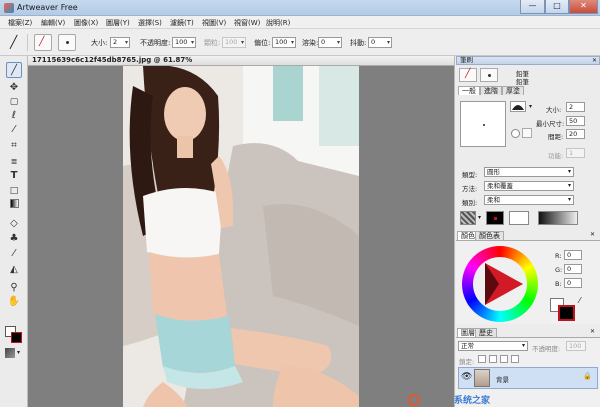 The image size is (600, 407). What do you see at coordinates (155, 43) in the screenshot?
I see `opacity-label: 不透明度:` at bounding box center [155, 43].